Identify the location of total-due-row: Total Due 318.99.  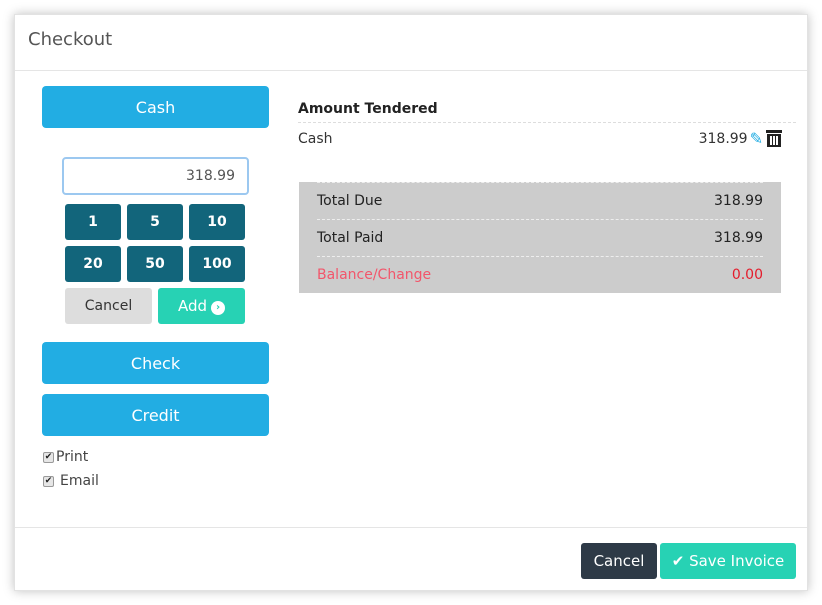
(540, 200).